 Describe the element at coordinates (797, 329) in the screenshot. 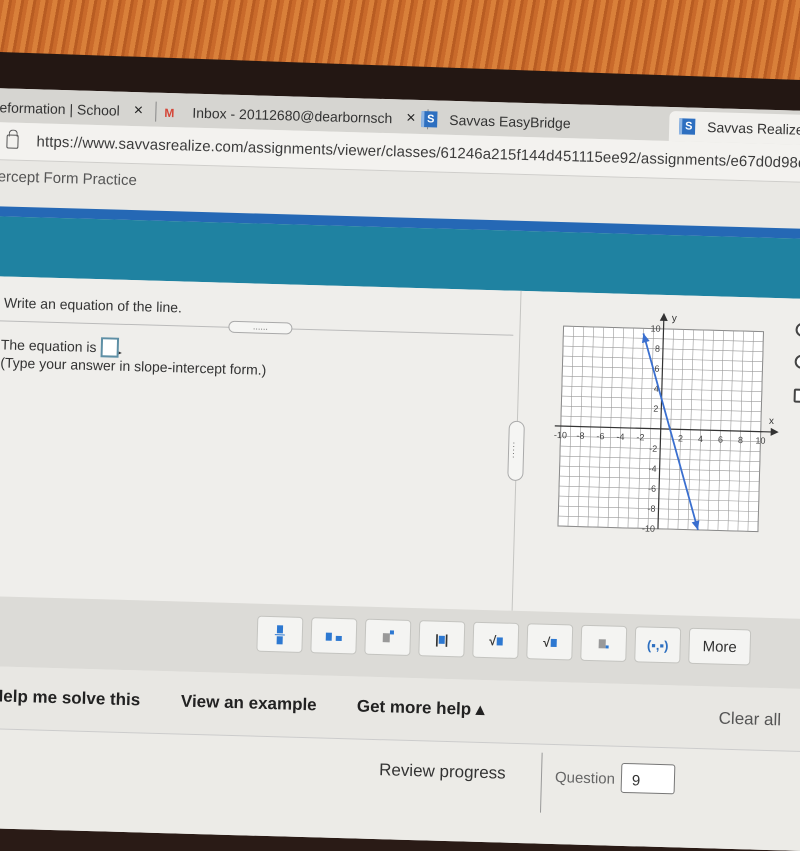

I see `zoom-in-icon` at that location.